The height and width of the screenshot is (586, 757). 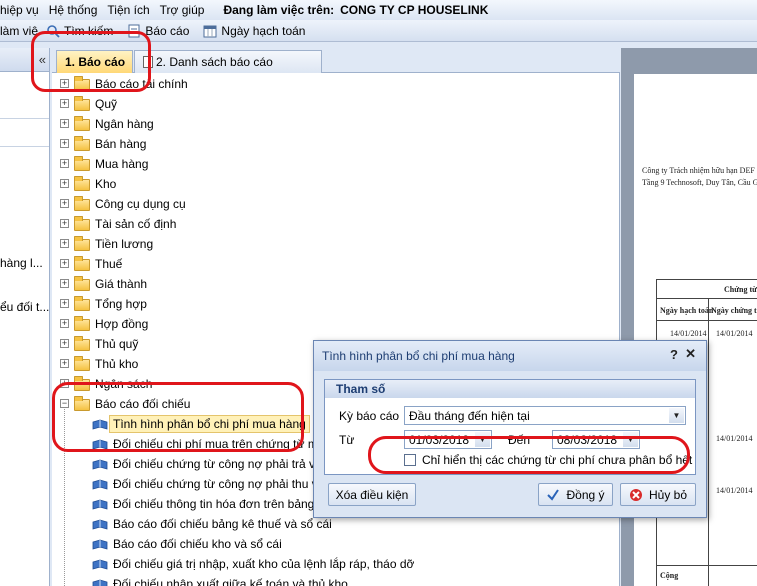 What do you see at coordinates (690, 354) in the screenshot?
I see `close-icon: ✕` at bounding box center [690, 354].